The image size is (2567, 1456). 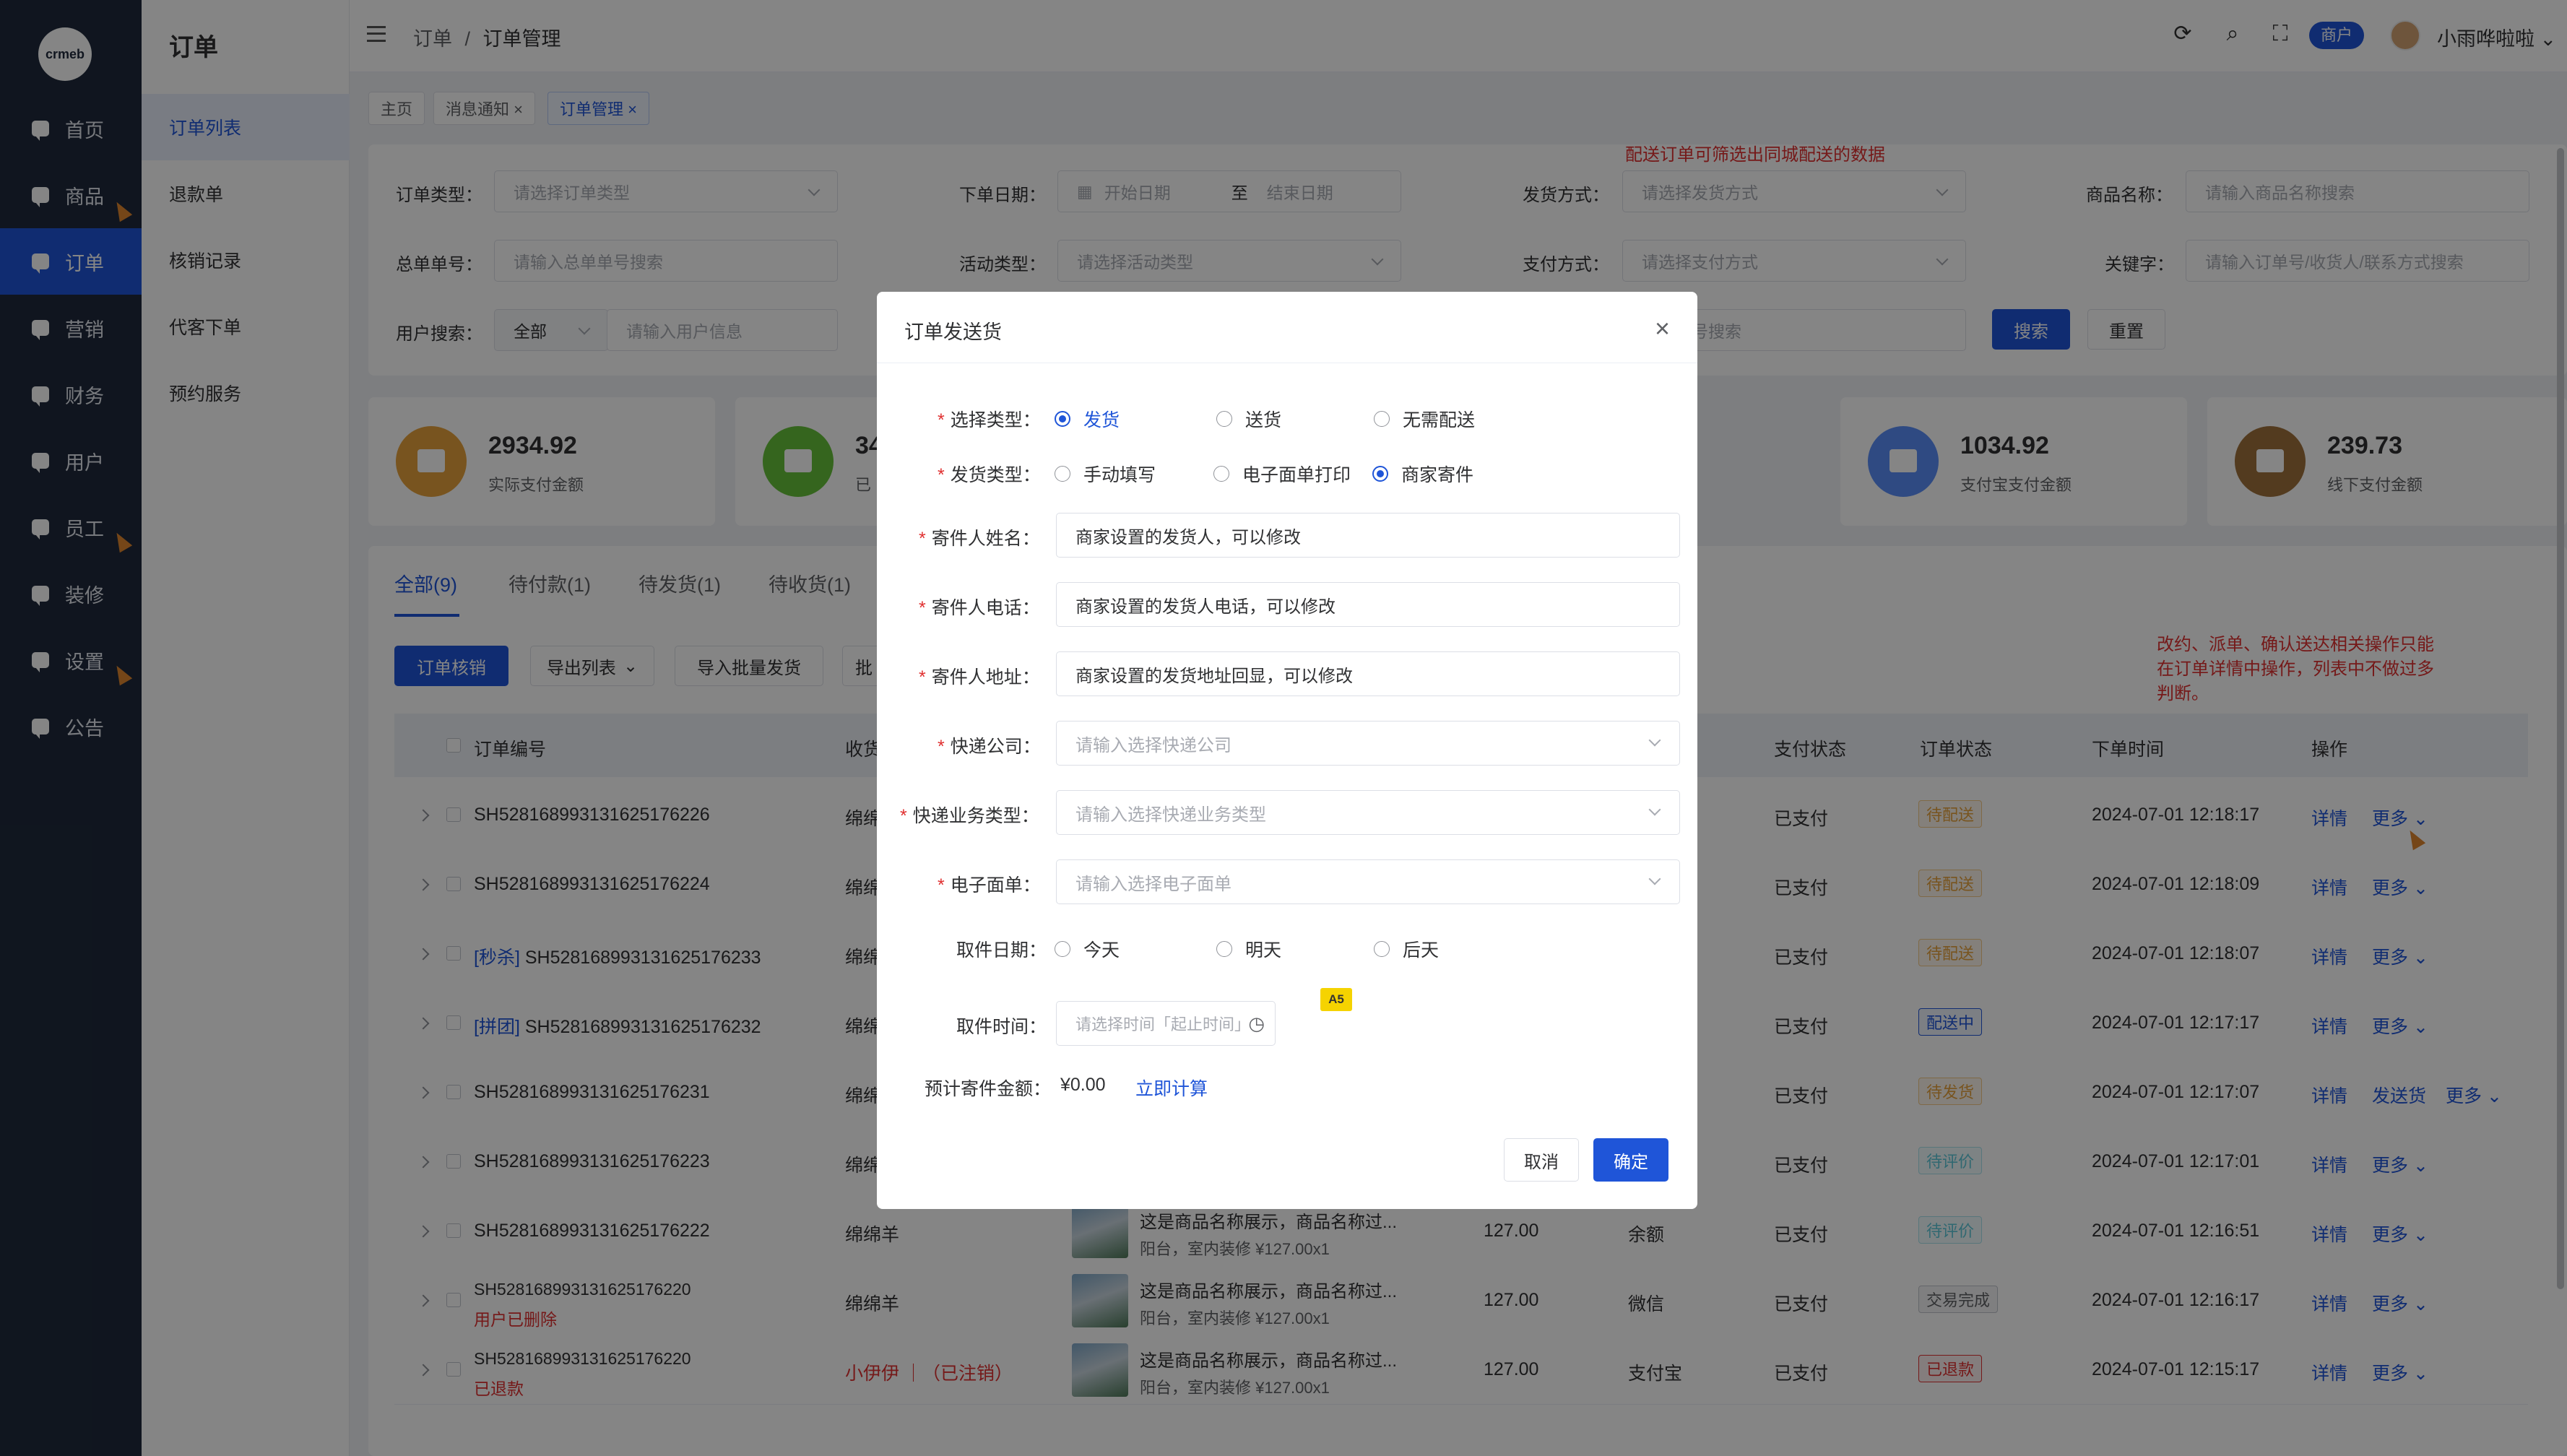 I want to click on estimate-value: ¥0.00, so click(x=1083, y=1085).